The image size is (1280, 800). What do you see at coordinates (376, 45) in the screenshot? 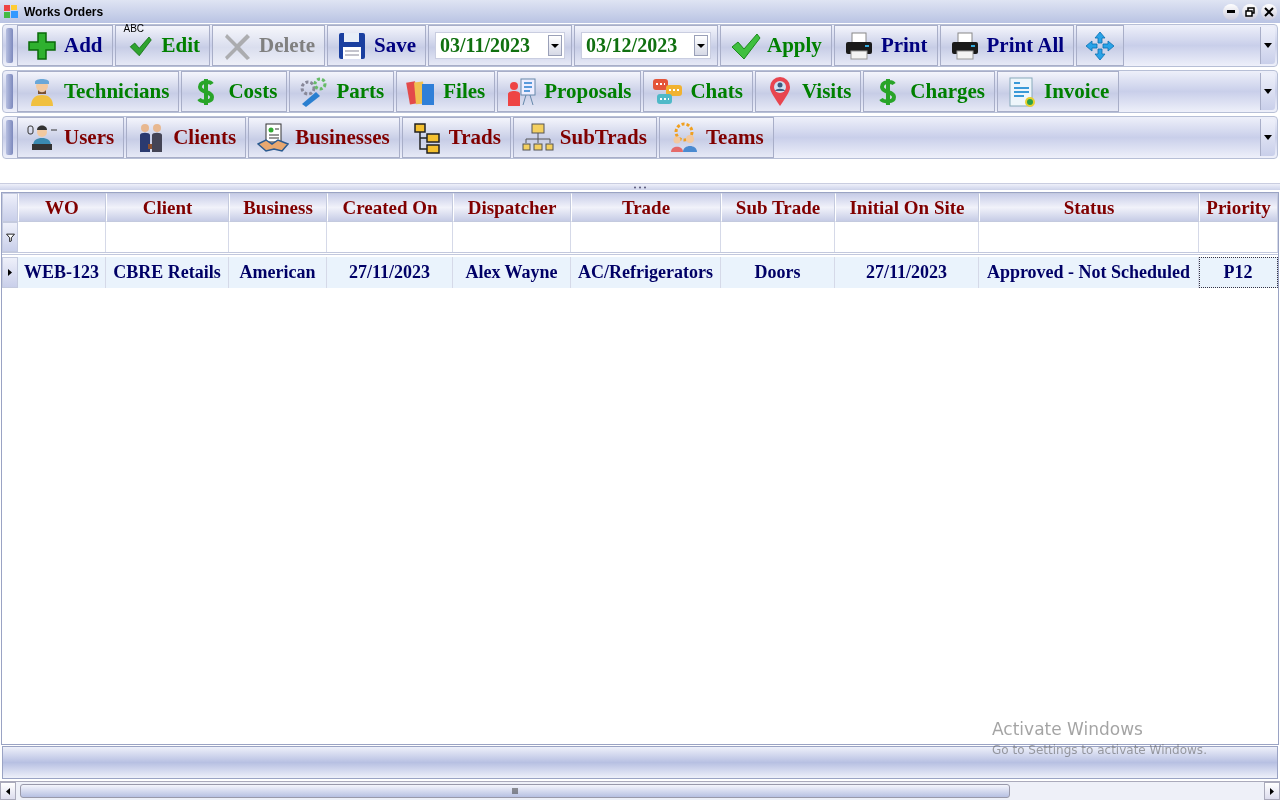
I see `toolbar-button: Save` at bounding box center [376, 45].